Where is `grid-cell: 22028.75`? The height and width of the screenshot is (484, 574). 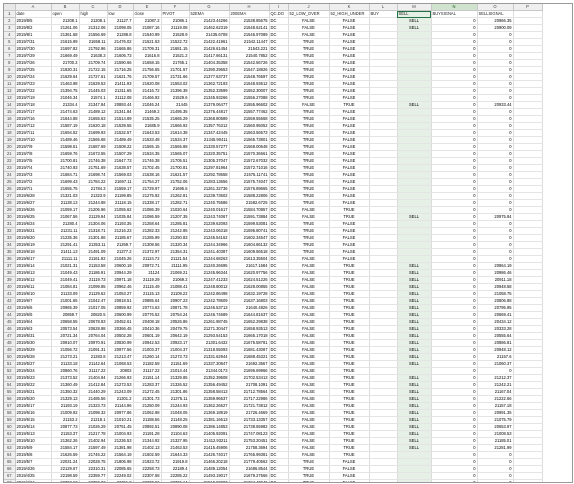
grid-cell: 22028.75 is located at coordinates (93, 462).